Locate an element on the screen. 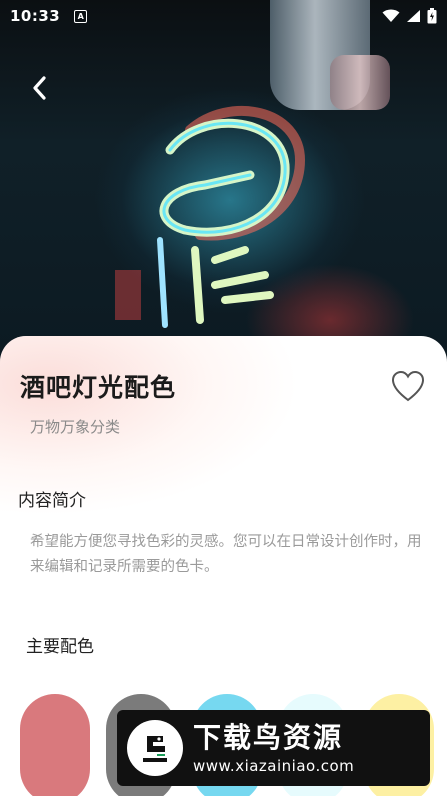  battery-icon is located at coordinates (432, 16).